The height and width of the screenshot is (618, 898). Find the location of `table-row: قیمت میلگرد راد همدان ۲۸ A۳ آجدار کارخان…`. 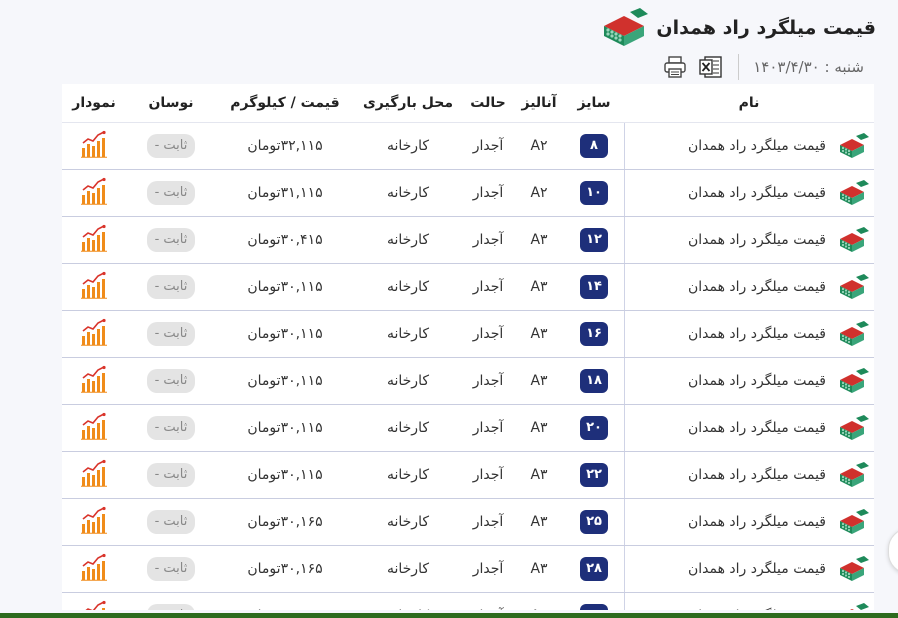

table-row: قیمت میلگرد راد همدان ۲۸ A۳ آجدار کارخان… is located at coordinates (468, 569).